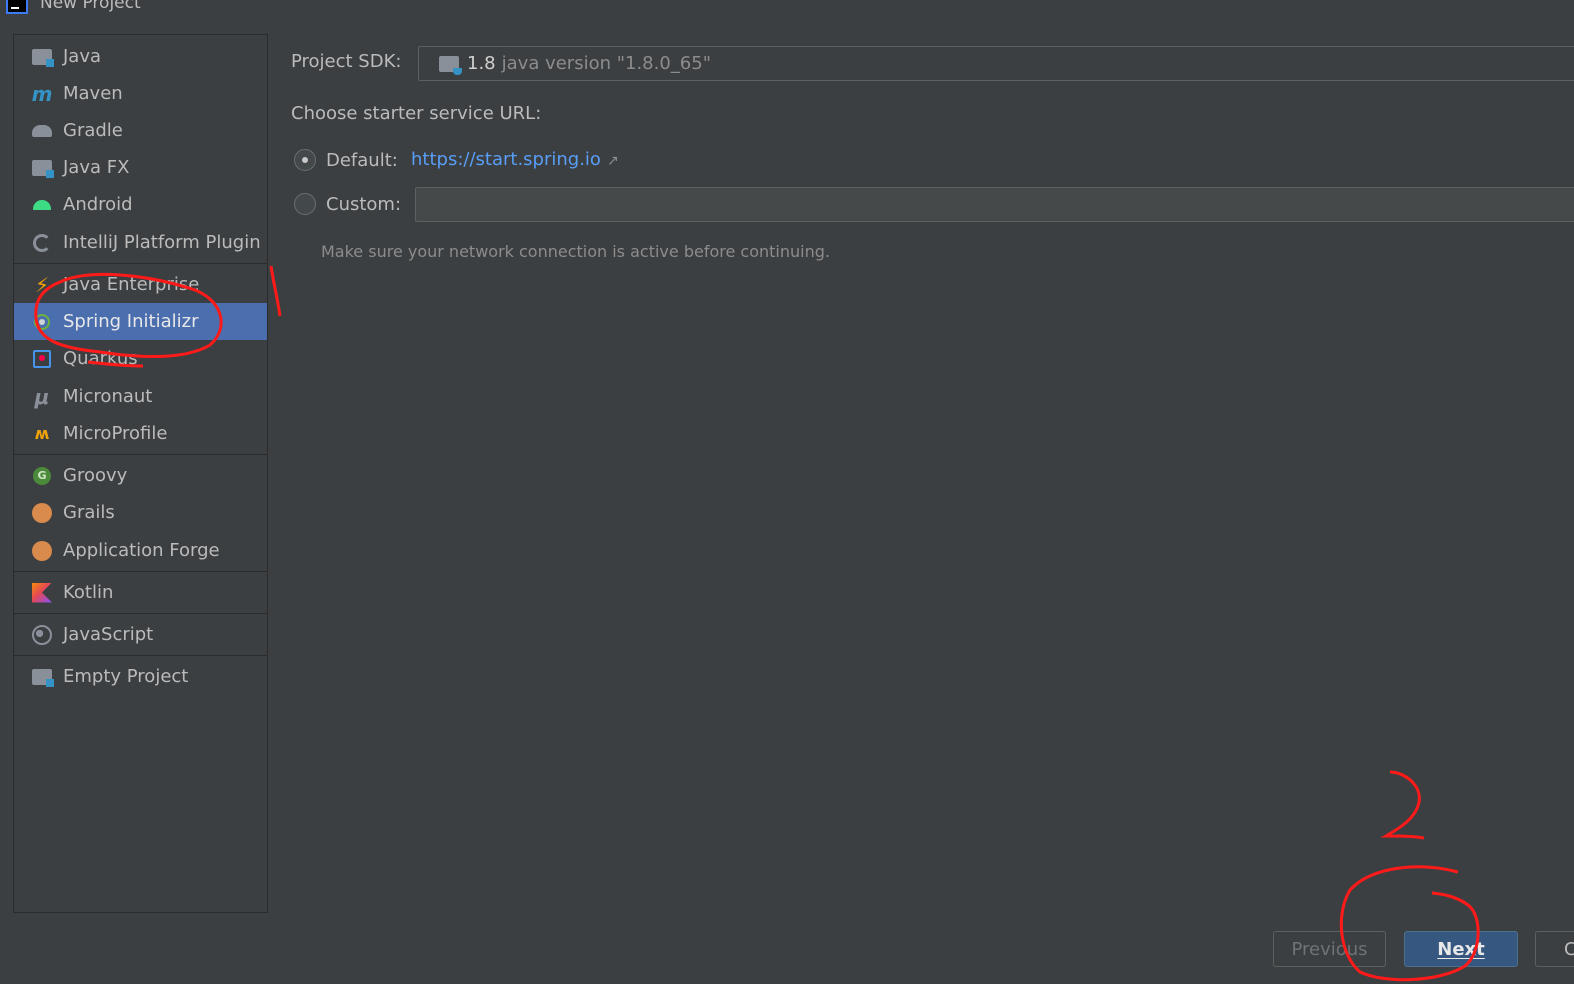  What do you see at coordinates (140, 592) in the screenshot?
I see `sidebar-item-kotlin: Kotlin` at bounding box center [140, 592].